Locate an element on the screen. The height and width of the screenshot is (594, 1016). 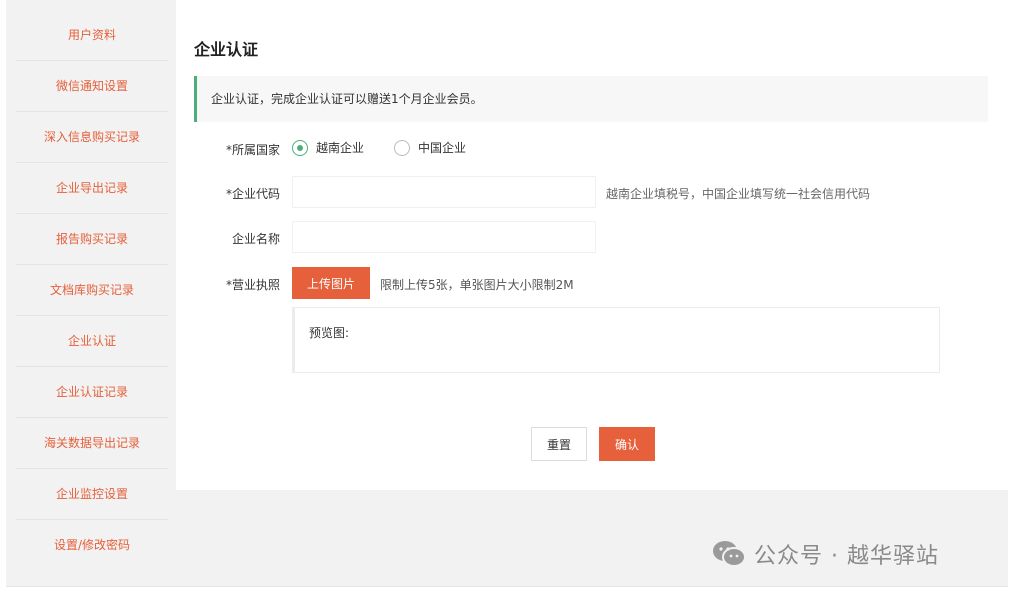
watermark: 公众号 · 越华驿站 is located at coordinates (825, 554).